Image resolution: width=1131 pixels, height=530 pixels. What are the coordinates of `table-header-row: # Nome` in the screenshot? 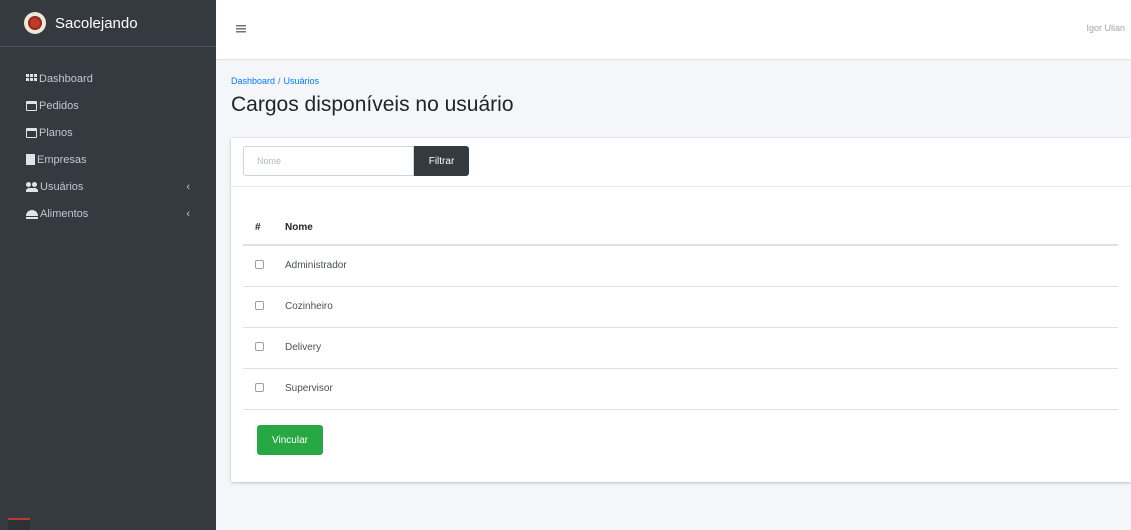 It's located at (680, 228).